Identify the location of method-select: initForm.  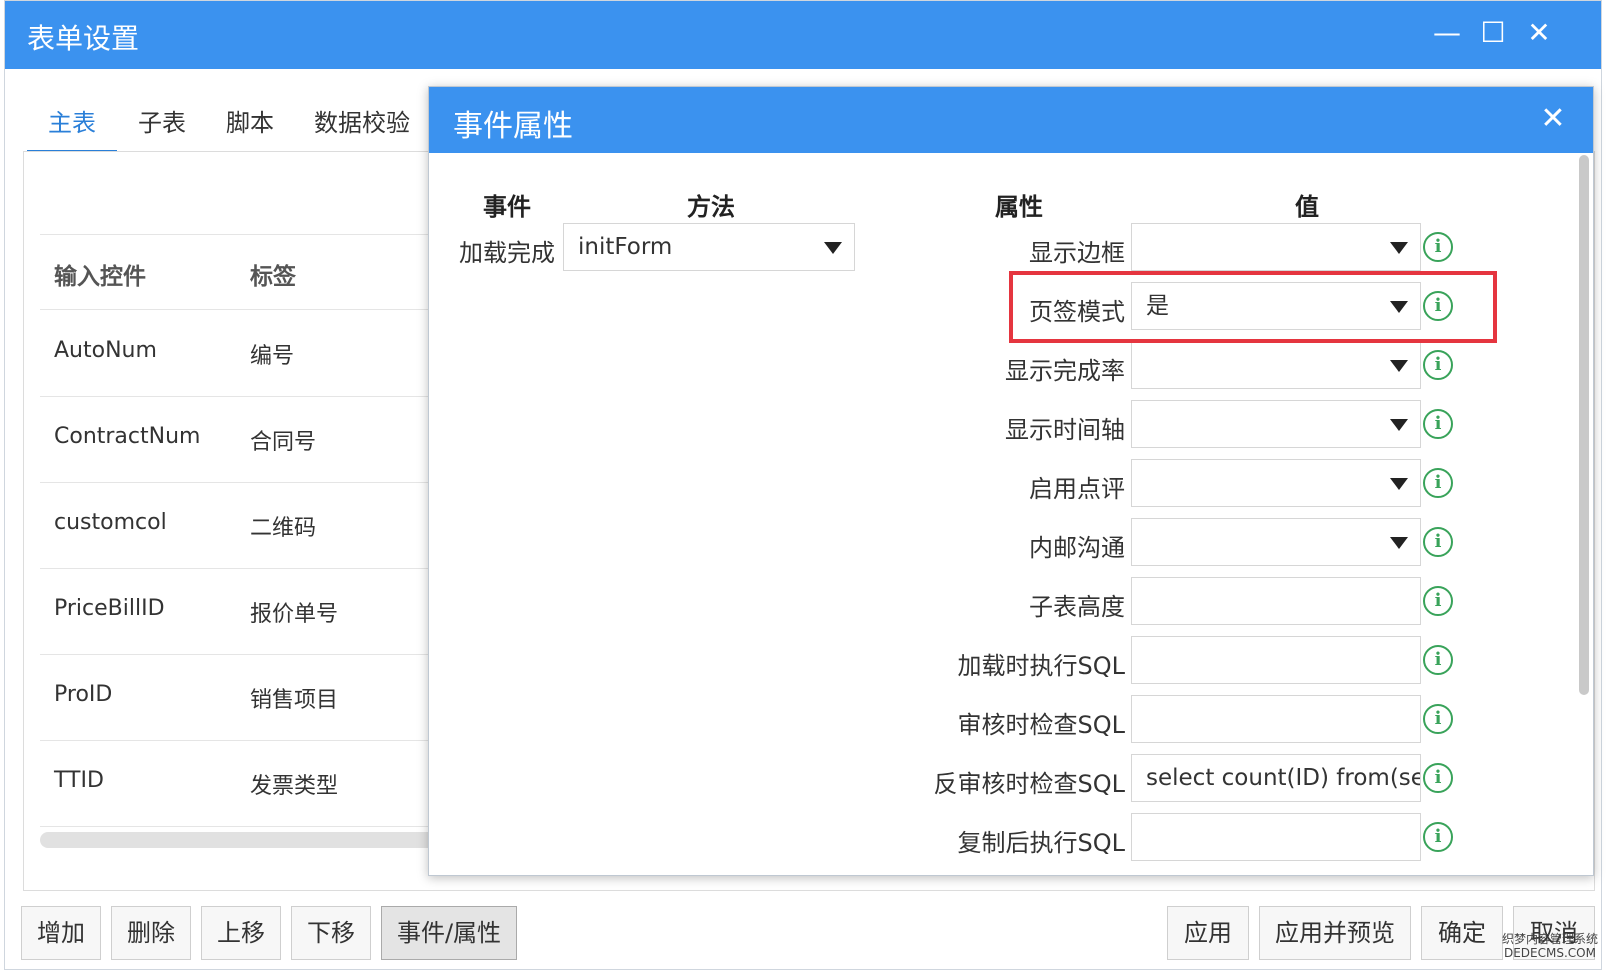
(709, 247).